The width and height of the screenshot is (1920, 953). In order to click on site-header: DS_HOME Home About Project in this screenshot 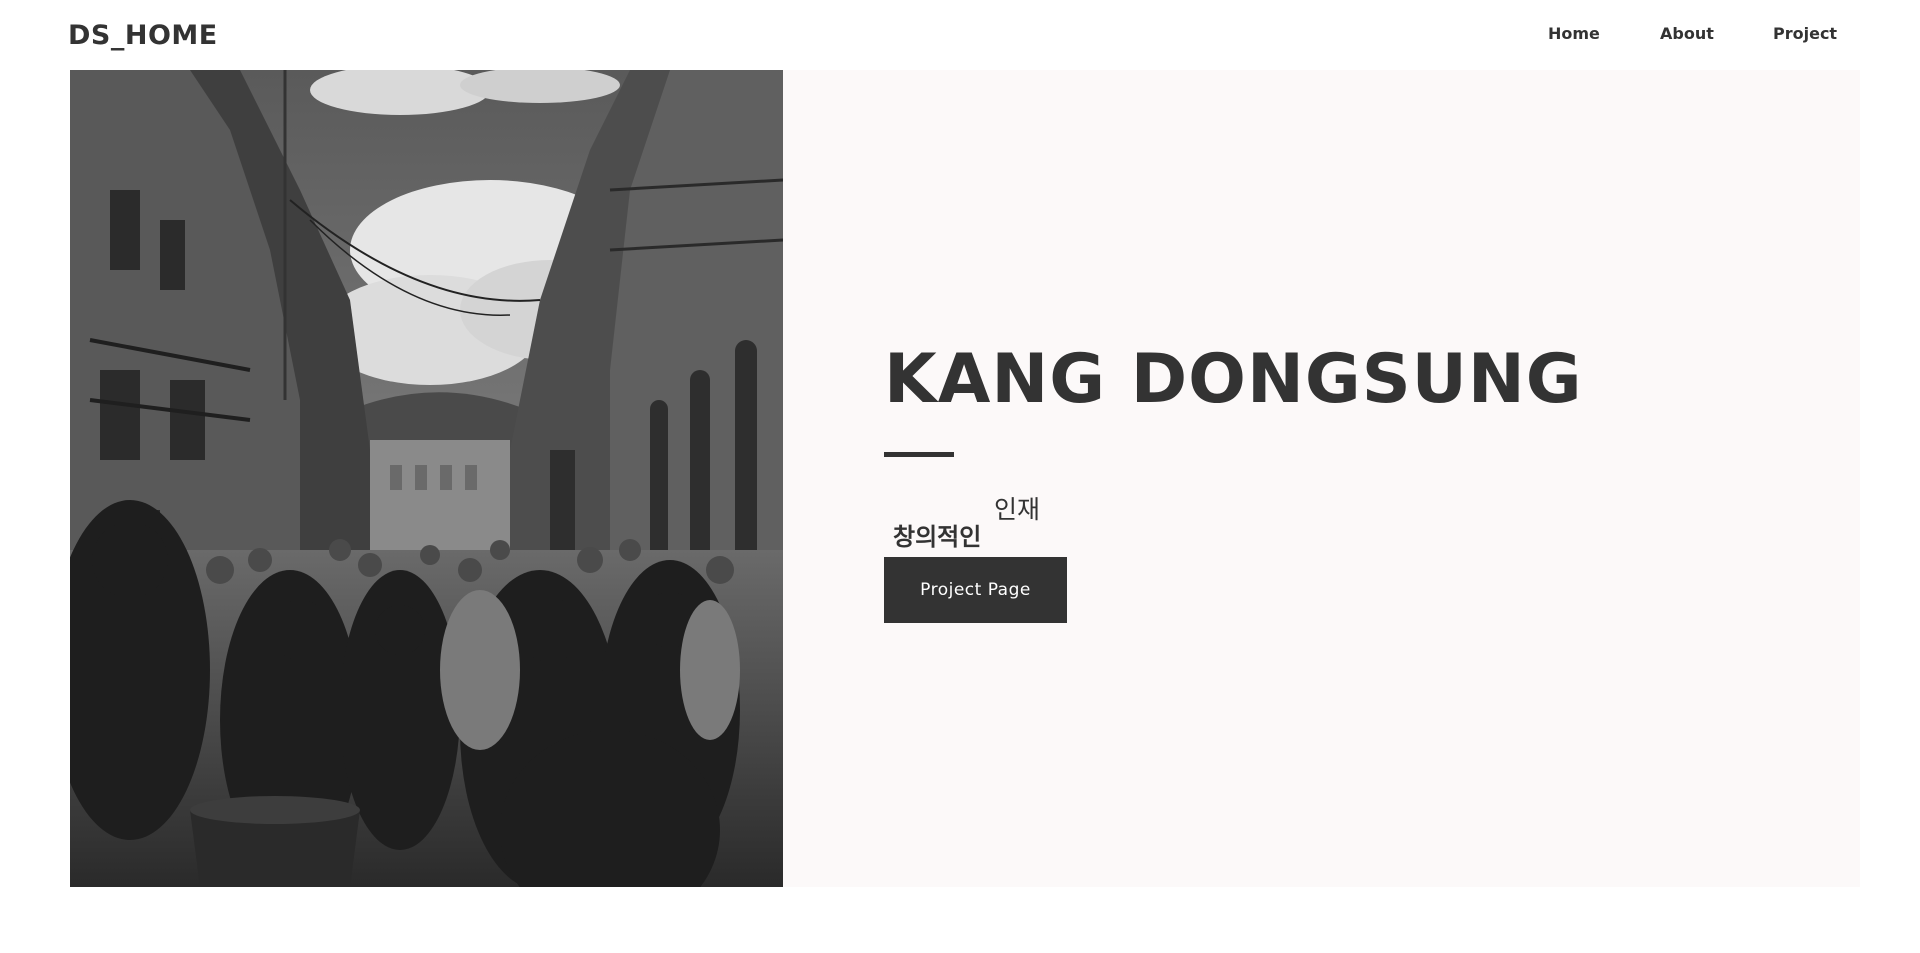, I will do `click(960, 35)`.